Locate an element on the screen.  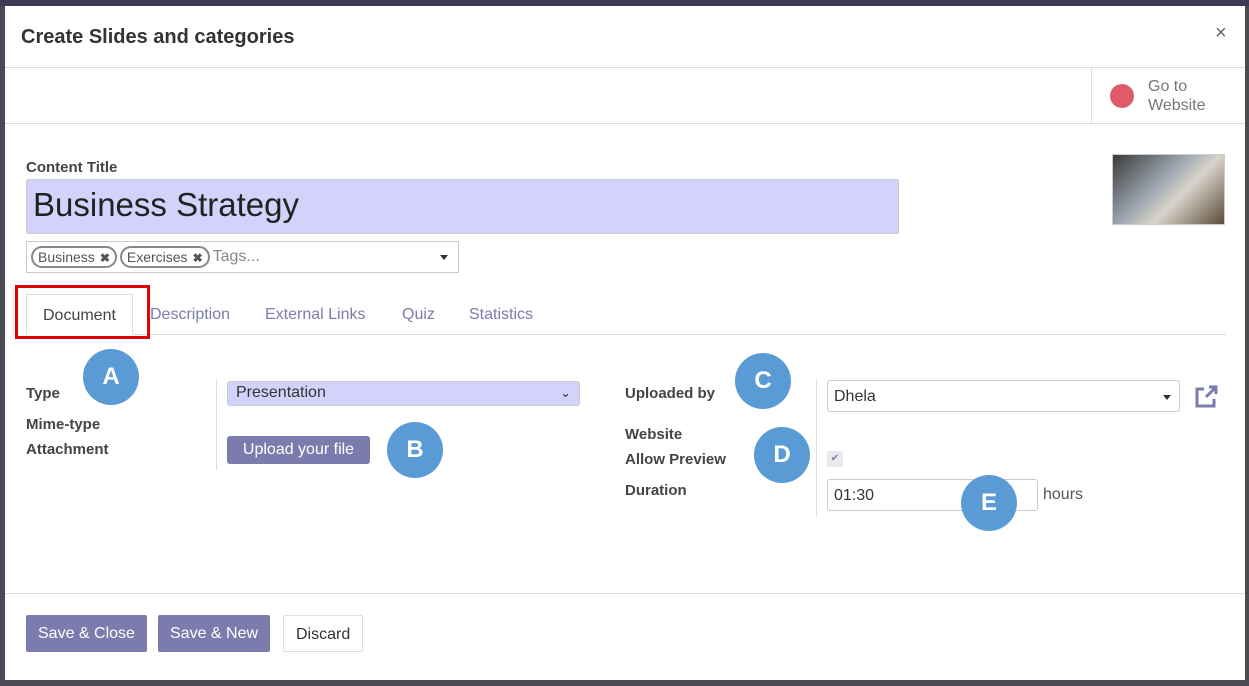
annotation-b: B is located at coordinates (415, 450).